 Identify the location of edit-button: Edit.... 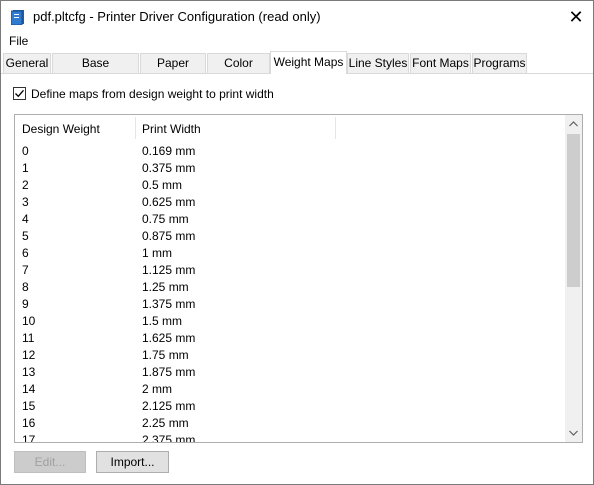
(50, 462).